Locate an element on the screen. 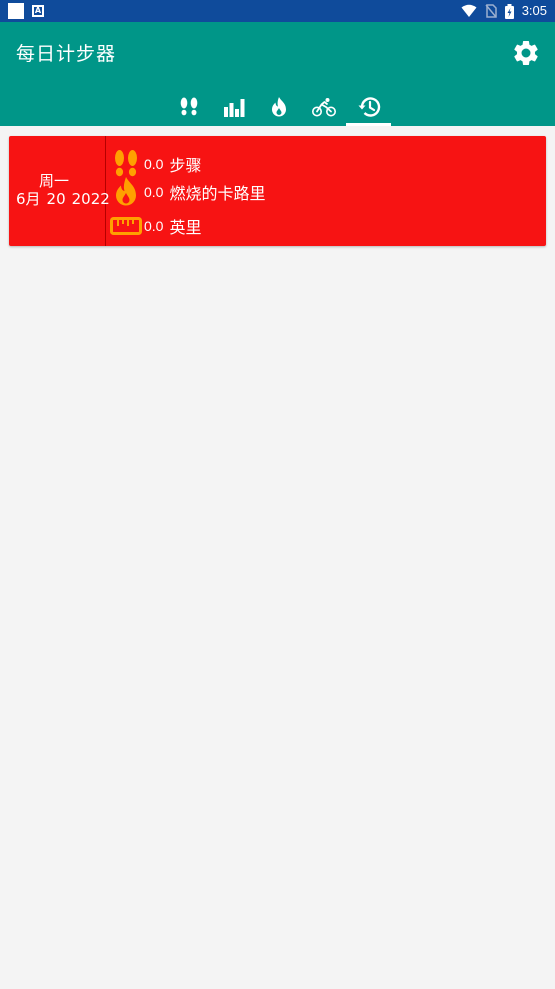  tab-stats is located at coordinates (233, 107).